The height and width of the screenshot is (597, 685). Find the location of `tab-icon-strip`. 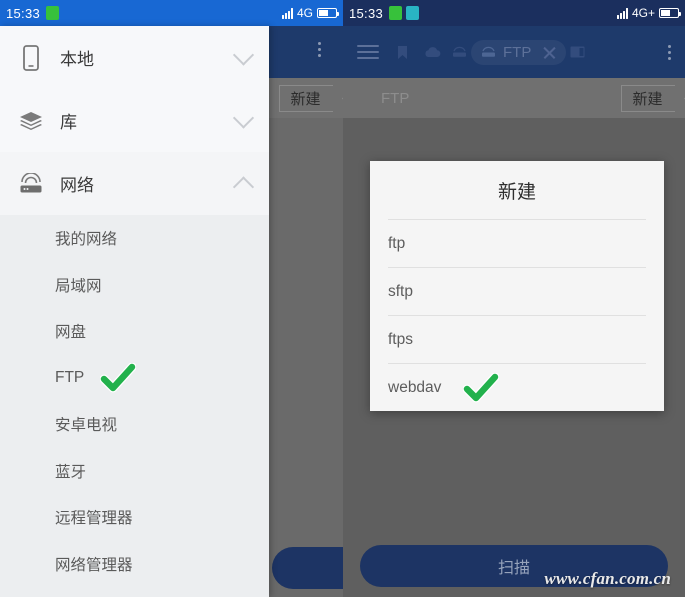

tab-icon-strip is located at coordinates (432, 52).